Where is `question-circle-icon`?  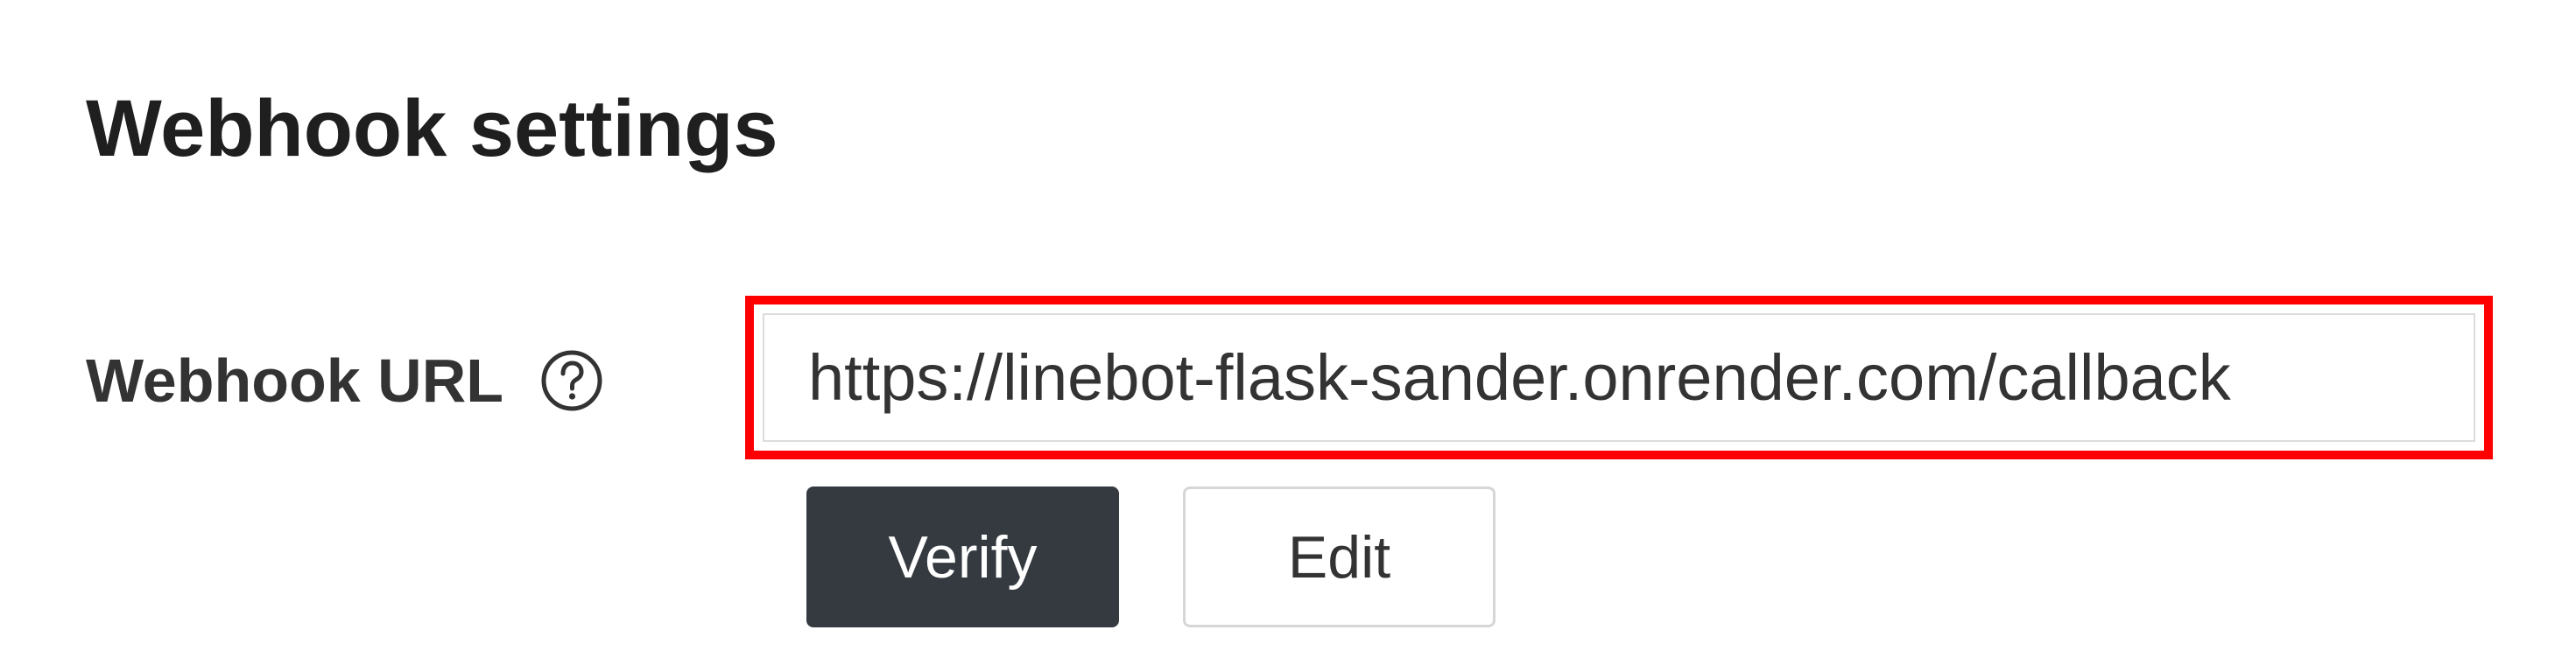 question-circle-icon is located at coordinates (571, 380).